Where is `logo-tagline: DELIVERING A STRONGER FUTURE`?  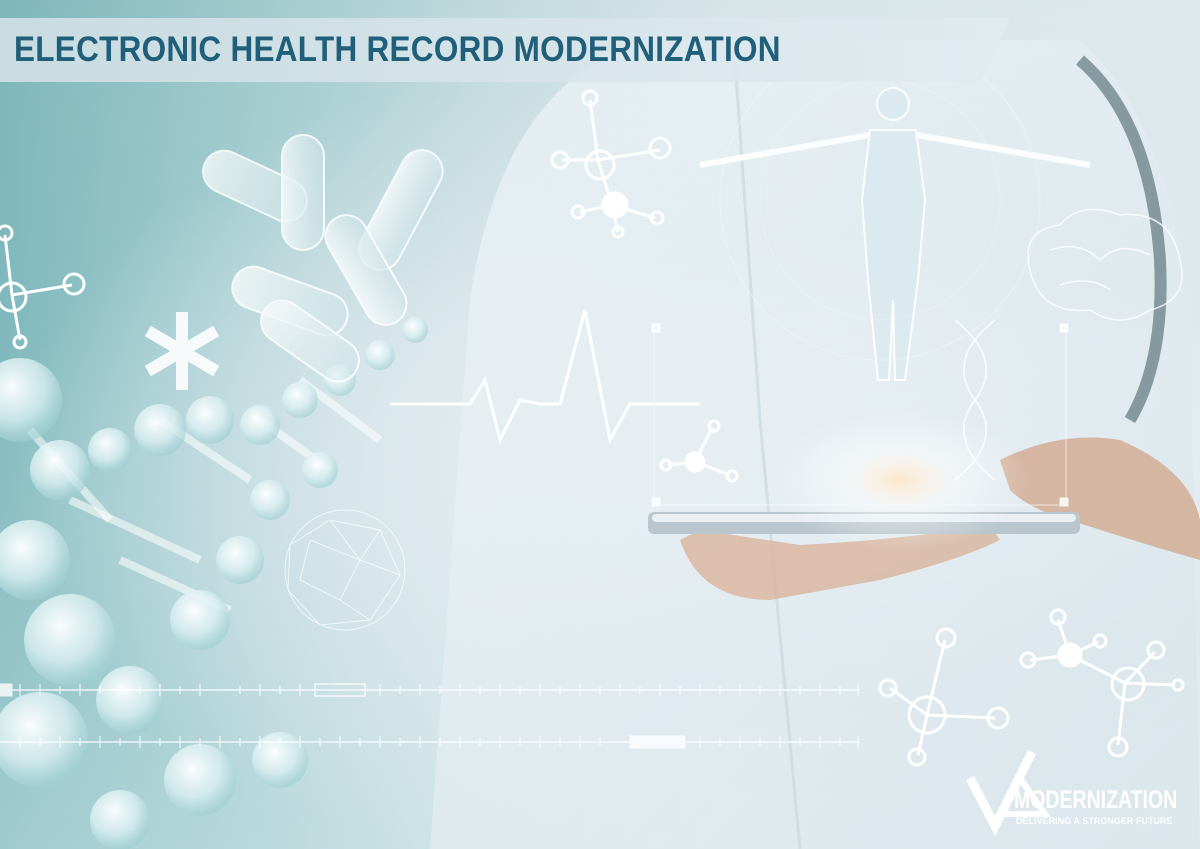 logo-tagline: DELIVERING A STRONGER FUTURE is located at coordinates (1094, 821).